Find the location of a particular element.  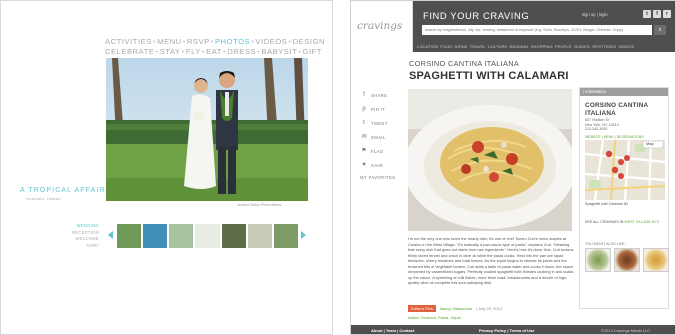

nav-item-videos: VIDEOS is located at coordinates (271, 41).